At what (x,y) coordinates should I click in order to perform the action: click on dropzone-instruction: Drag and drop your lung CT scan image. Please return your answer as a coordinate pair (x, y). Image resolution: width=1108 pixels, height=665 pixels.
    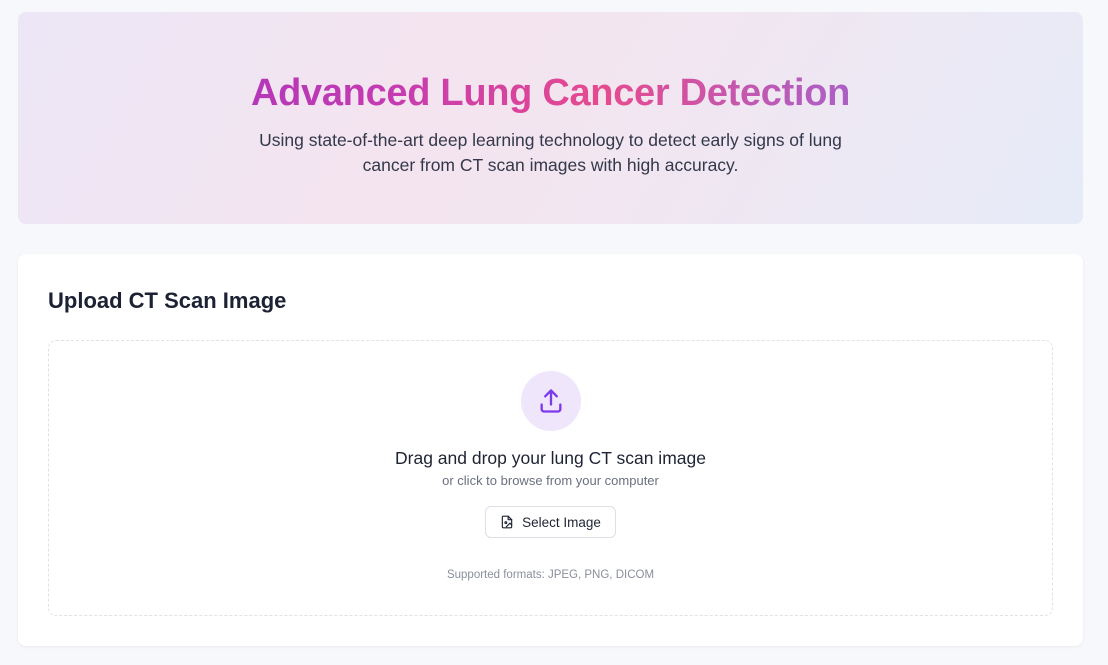
    Looking at the image, I should click on (550, 458).